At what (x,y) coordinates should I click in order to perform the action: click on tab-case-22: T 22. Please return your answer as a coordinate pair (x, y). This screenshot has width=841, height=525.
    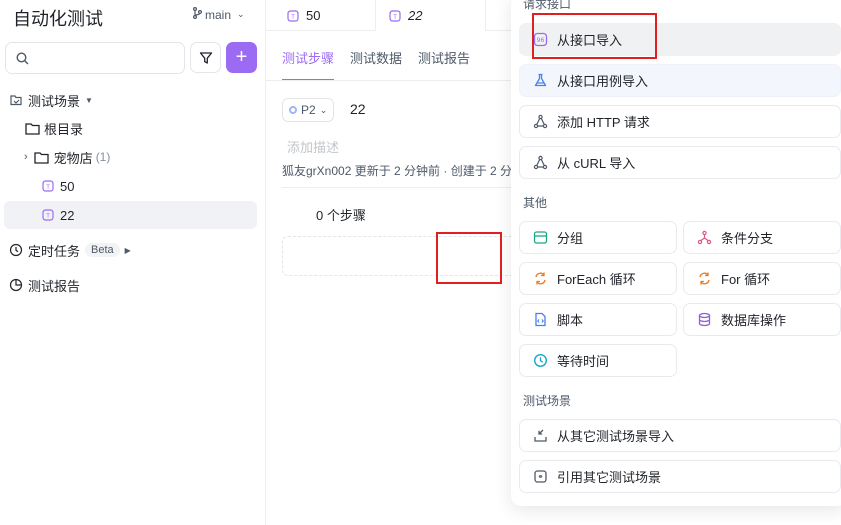
    Looking at the image, I should click on (431, 15).